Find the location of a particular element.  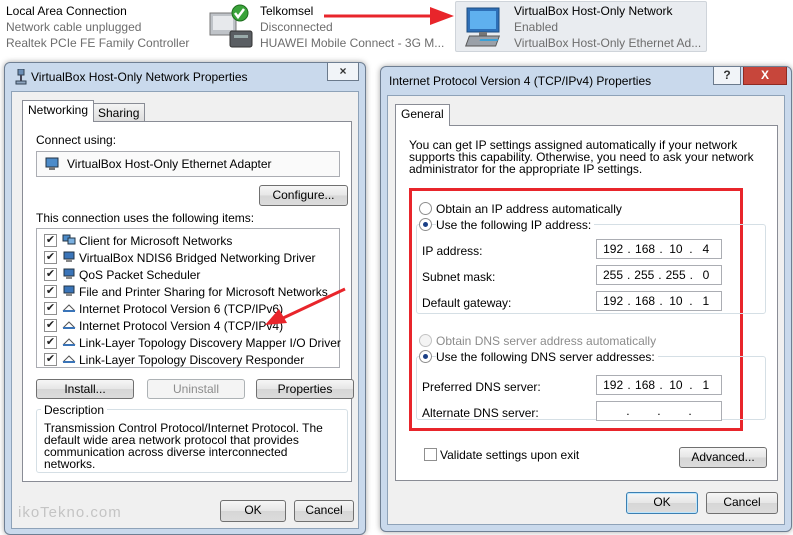

adapter-field: VirtualBox Host-Only Ethernet Adapter is located at coordinates (188, 164).